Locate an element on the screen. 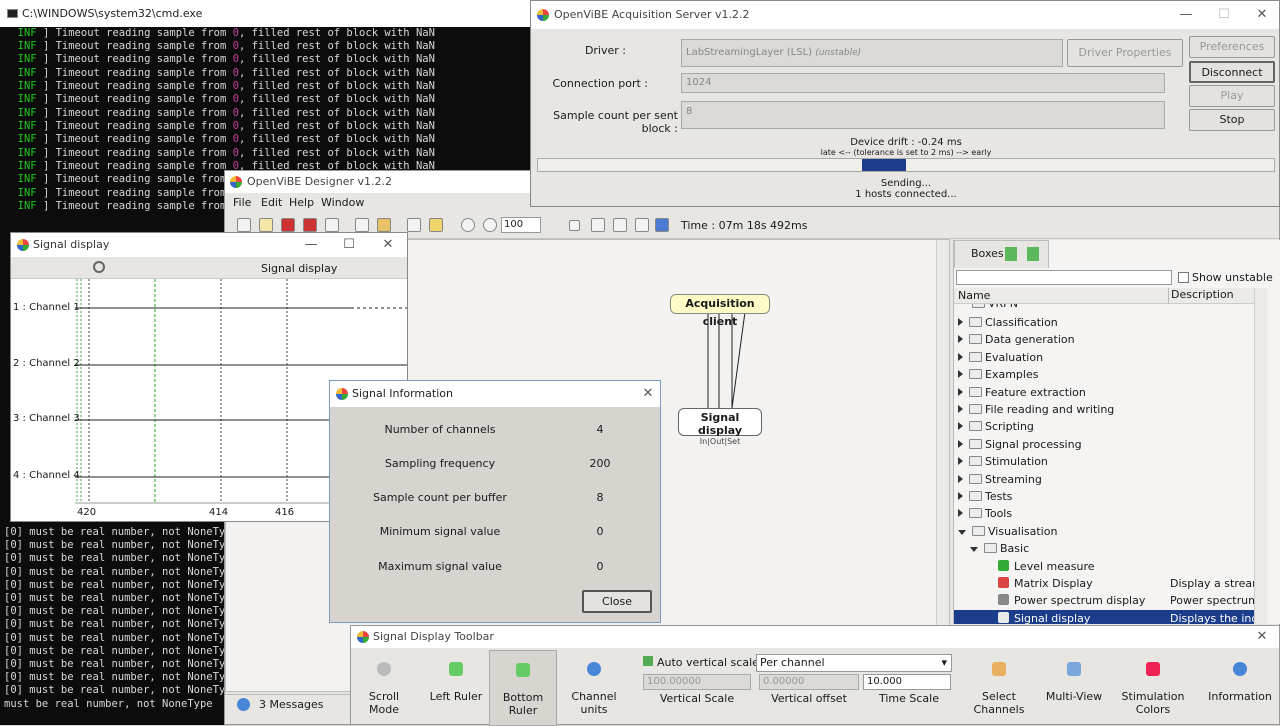 The image size is (1280, 726). stimulation-colors-button: Stimulation Colors is located at coordinates (1153, 686).